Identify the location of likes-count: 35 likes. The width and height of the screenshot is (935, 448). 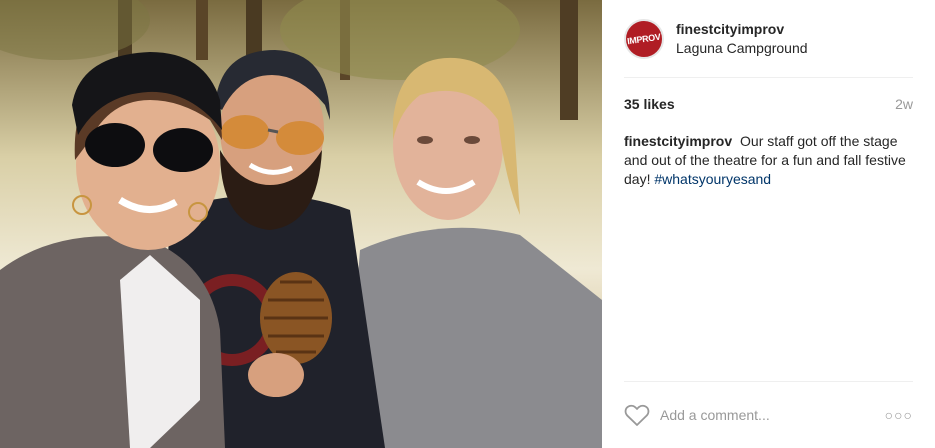
(649, 104).